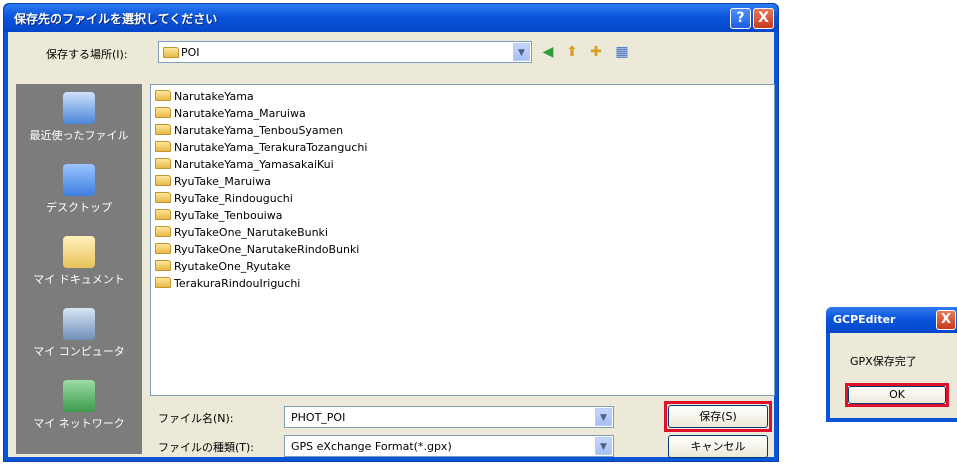  Describe the element at coordinates (740, 18) in the screenshot. I see `help-button: ?` at that location.